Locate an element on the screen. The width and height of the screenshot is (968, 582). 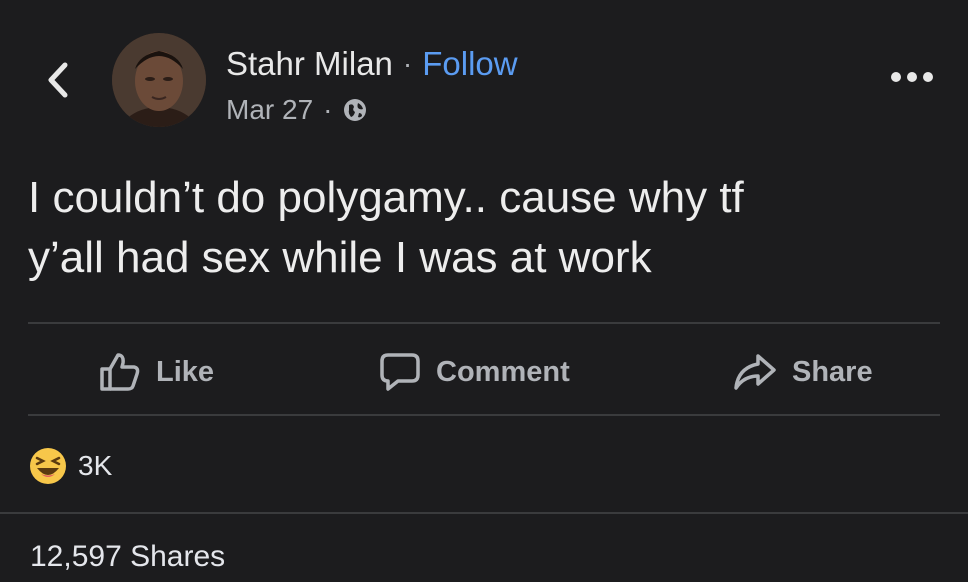
chevron-left-icon is located at coordinates (58, 80).